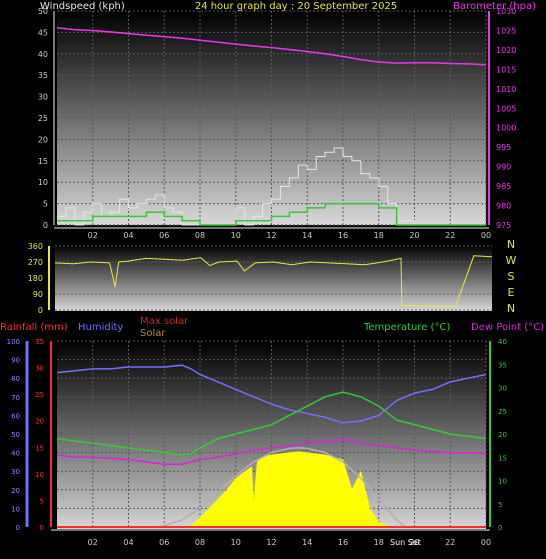 The image size is (546, 559). Describe the element at coordinates (43, 54) in the screenshot. I see `p1-windspeed-tick-label: 40` at that location.